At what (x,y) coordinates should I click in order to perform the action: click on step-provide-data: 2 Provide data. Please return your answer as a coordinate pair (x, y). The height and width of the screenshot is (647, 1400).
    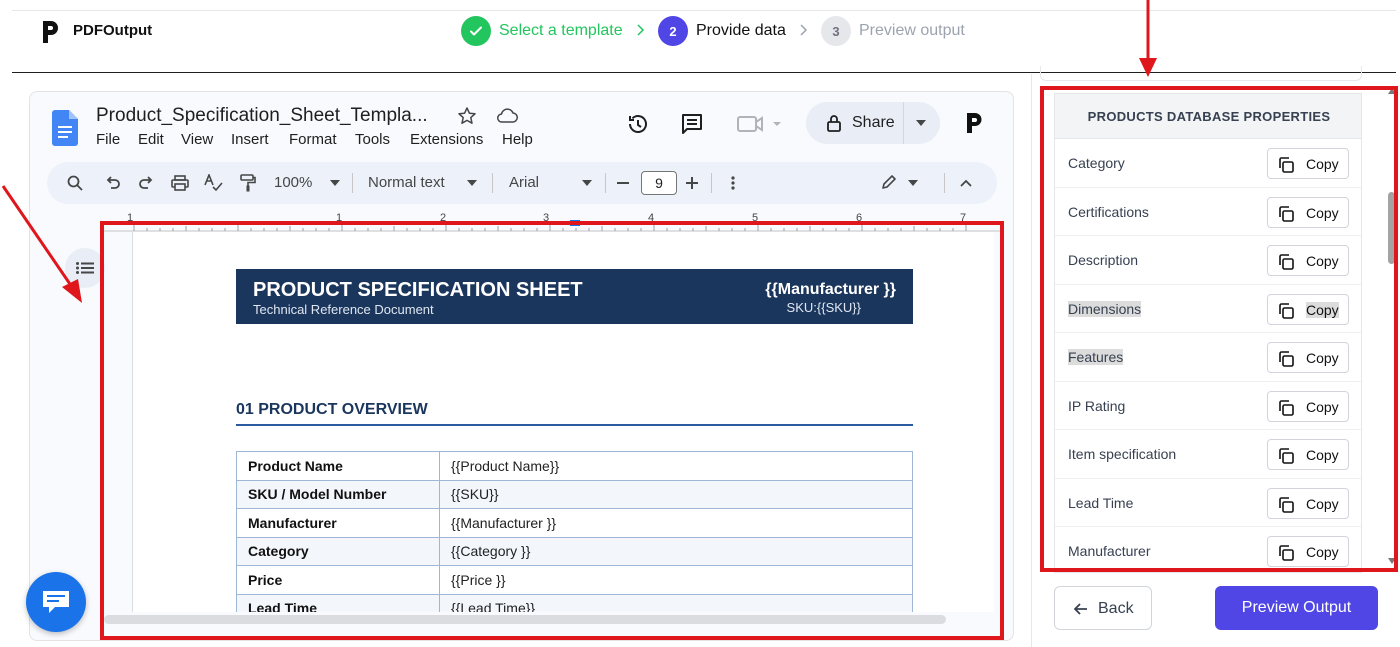
    Looking at the image, I should click on (722, 31).